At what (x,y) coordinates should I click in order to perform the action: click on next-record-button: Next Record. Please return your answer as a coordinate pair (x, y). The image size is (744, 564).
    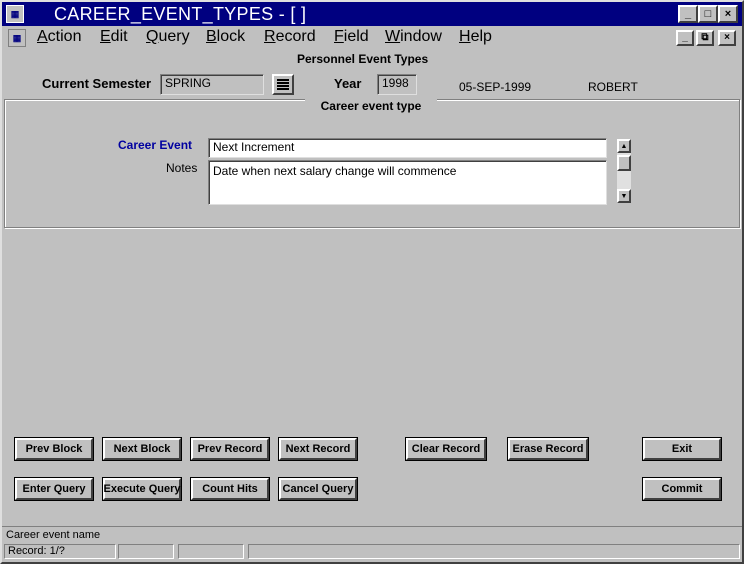
    Looking at the image, I should click on (318, 449).